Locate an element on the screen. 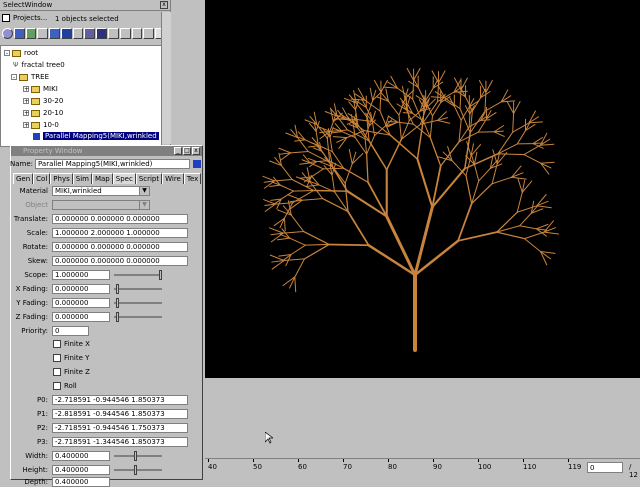 This screenshot has width=640, height=487. name-field: Parallel Mapping5(MIKI,wrinkled) is located at coordinates (112, 164).